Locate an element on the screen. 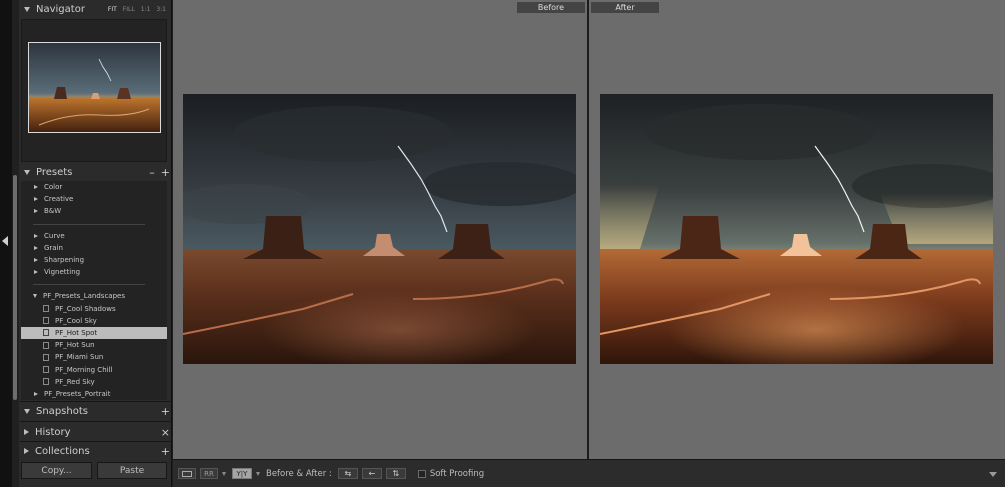 Image resolution: width=1005 pixels, height=487 pixels. collections-title: Collections is located at coordinates (62, 451).